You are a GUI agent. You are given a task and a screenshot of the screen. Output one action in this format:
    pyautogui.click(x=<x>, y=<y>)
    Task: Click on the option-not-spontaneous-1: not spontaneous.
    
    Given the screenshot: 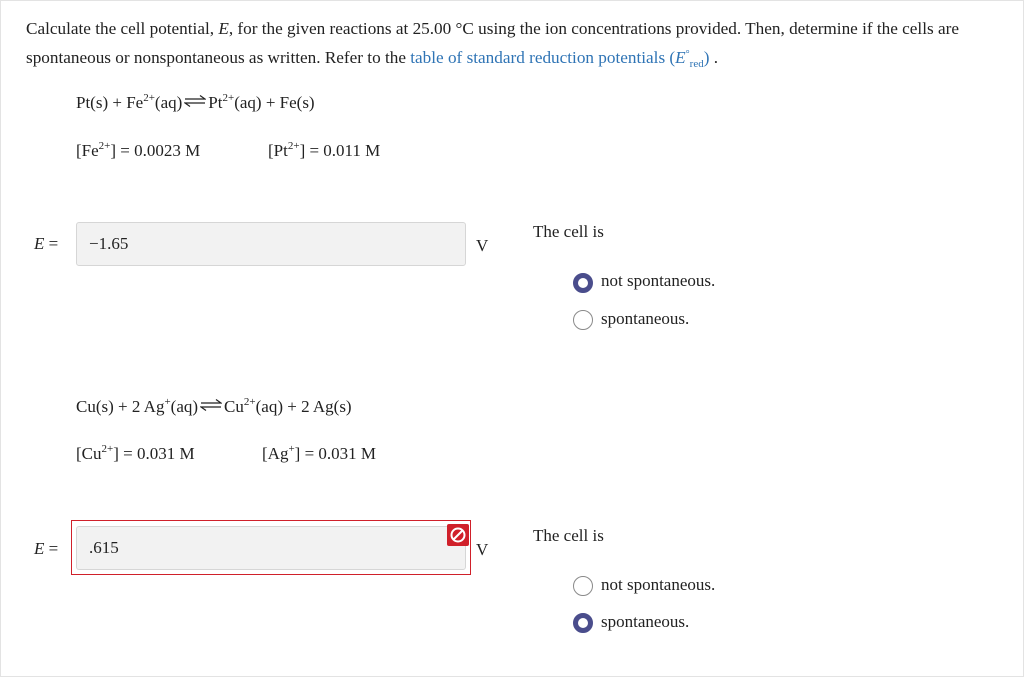 What is the action you would take?
    pyautogui.click(x=658, y=280)
    